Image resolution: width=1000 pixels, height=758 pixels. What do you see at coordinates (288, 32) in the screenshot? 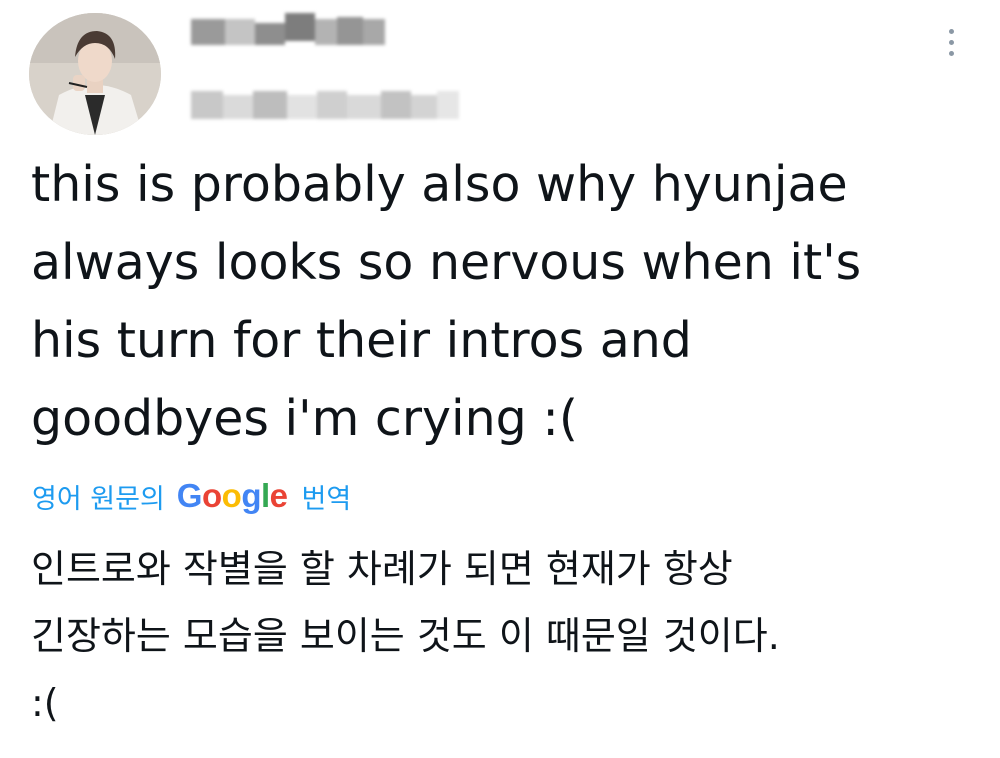
I see `author-display-name-redacted` at bounding box center [288, 32].